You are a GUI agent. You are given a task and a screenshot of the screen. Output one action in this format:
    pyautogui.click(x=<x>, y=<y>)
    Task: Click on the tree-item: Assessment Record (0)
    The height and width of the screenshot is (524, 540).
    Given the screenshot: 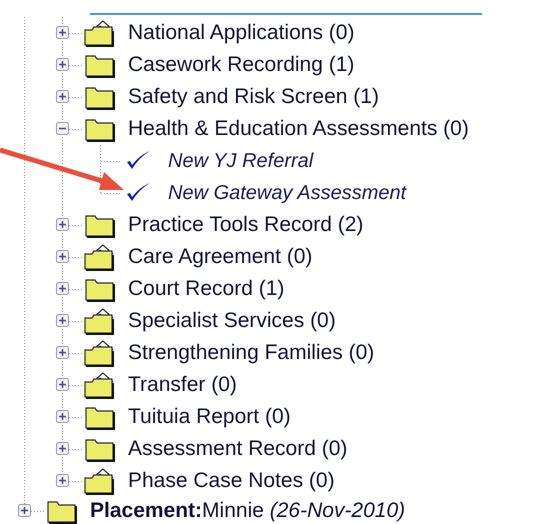 What is the action you would take?
    pyautogui.click(x=238, y=449)
    